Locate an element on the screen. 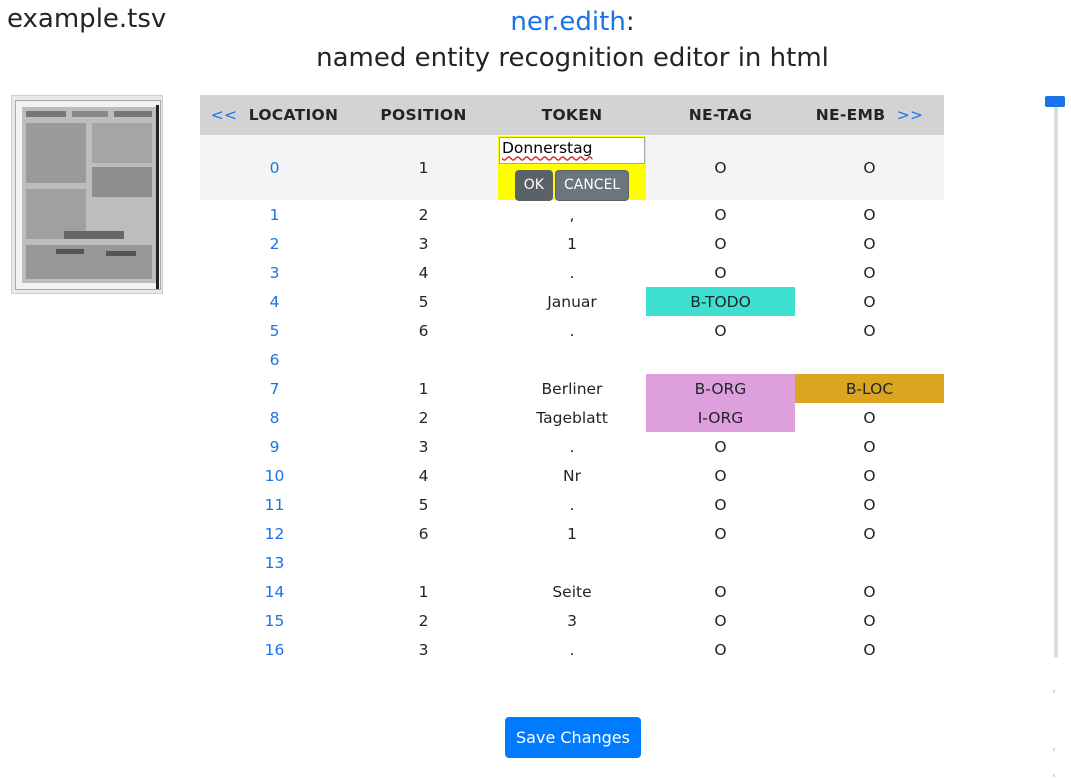 This screenshot has width=1071, height=781. location-link: 12 is located at coordinates (275, 534).